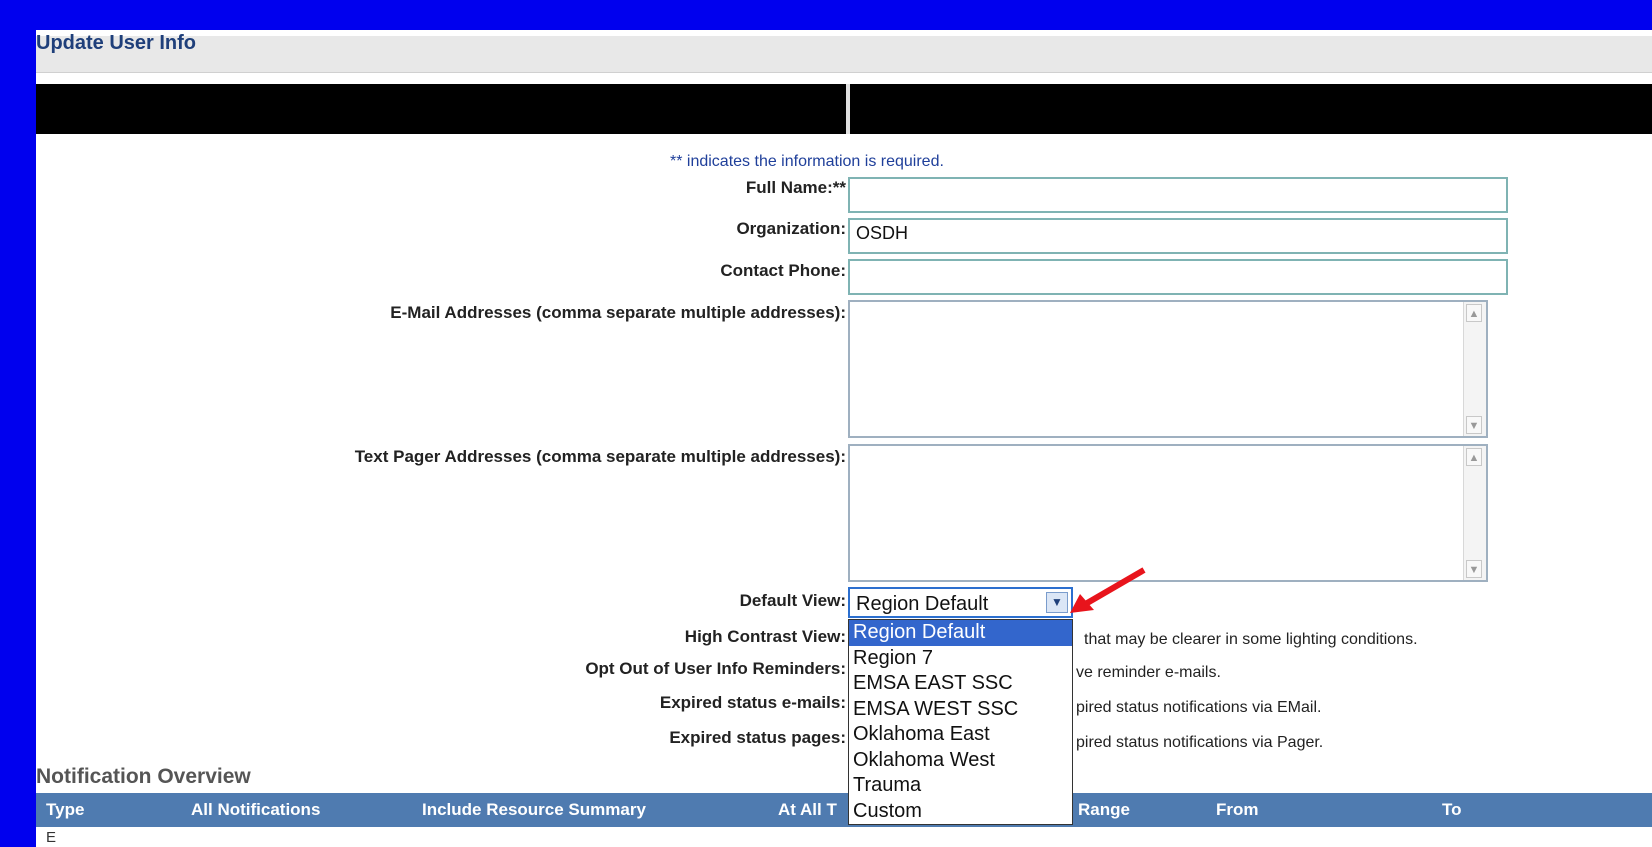 This screenshot has width=1652, height=847. Describe the element at coordinates (960, 735) in the screenshot. I see `dropdown-option: Oklahoma East` at that location.